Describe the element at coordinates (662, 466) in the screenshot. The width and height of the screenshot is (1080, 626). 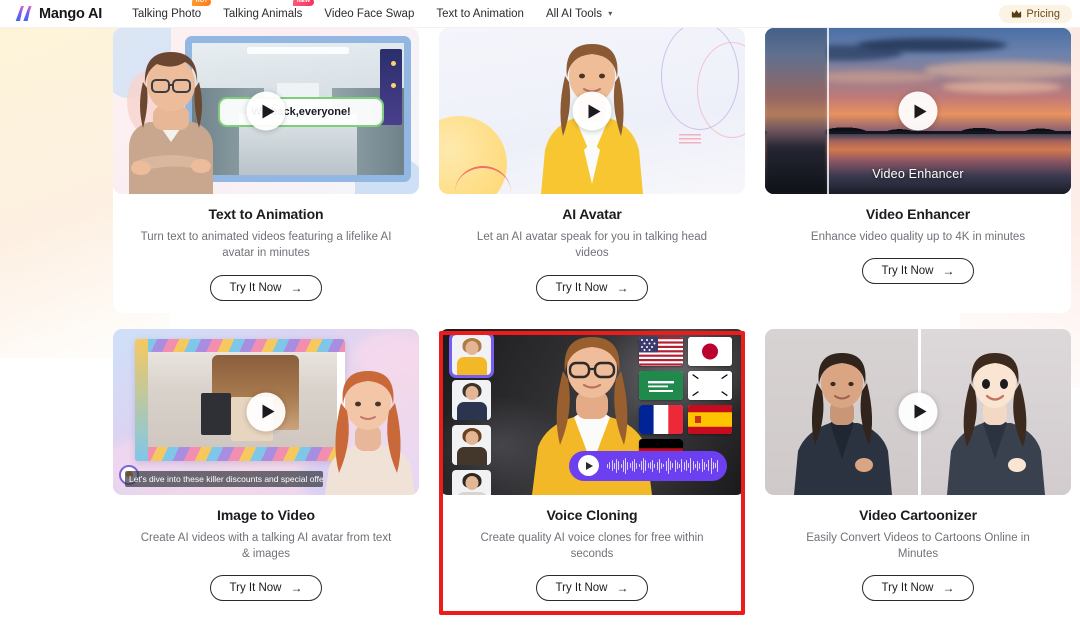
I see `audio-waveform` at that location.